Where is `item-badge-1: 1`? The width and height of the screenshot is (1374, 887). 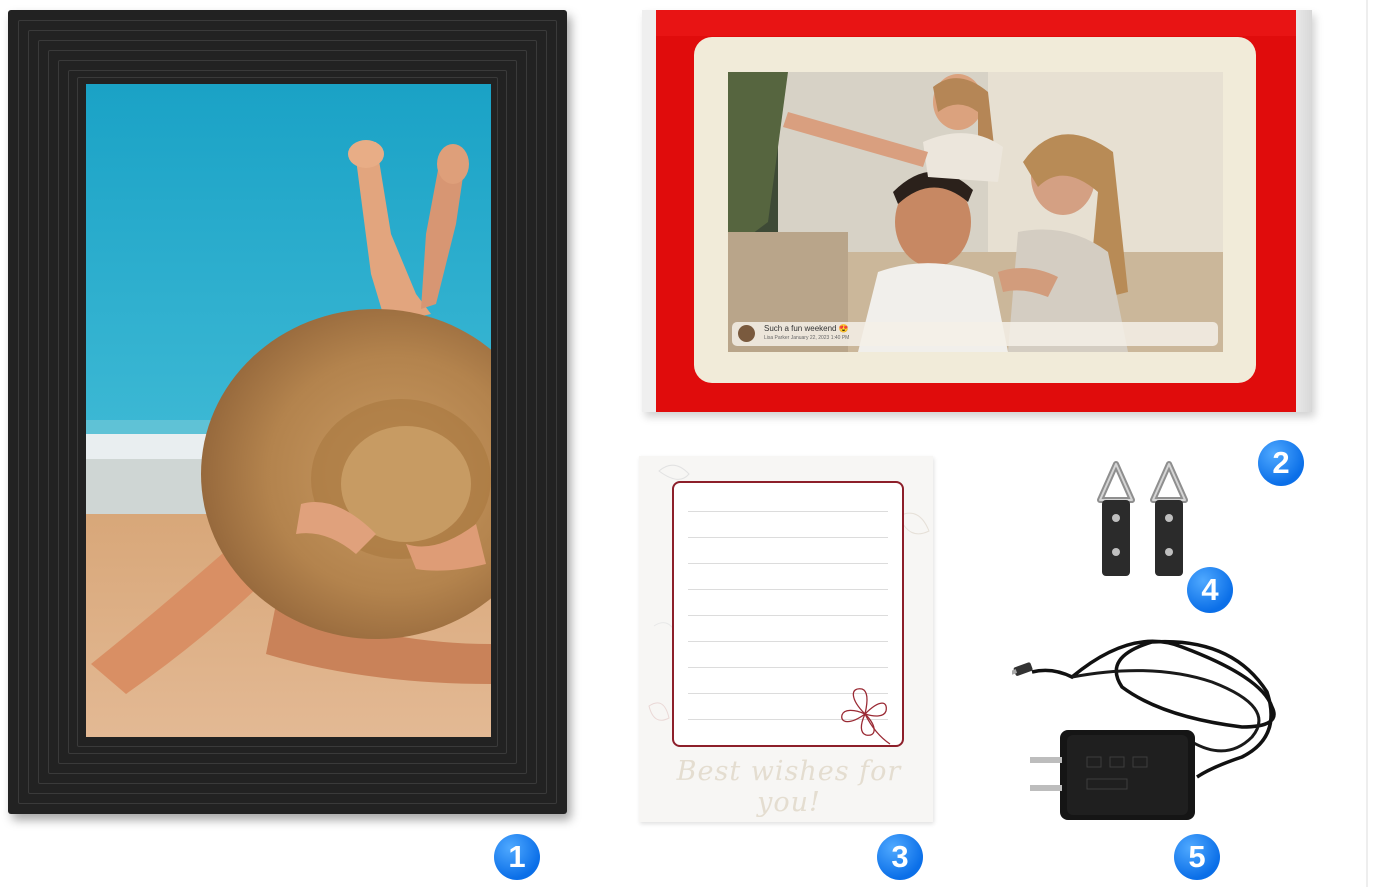 item-badge-1: 1 is located at coordinates (517, 857).